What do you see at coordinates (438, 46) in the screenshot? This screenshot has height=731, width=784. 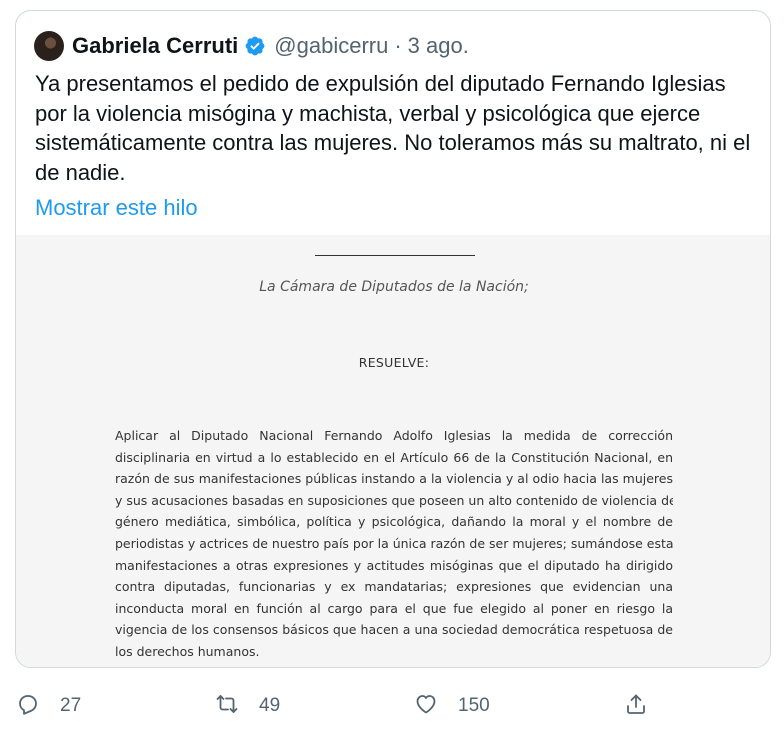 I see `tweet-date: 3 ago.` at bounding box center [438, 46].